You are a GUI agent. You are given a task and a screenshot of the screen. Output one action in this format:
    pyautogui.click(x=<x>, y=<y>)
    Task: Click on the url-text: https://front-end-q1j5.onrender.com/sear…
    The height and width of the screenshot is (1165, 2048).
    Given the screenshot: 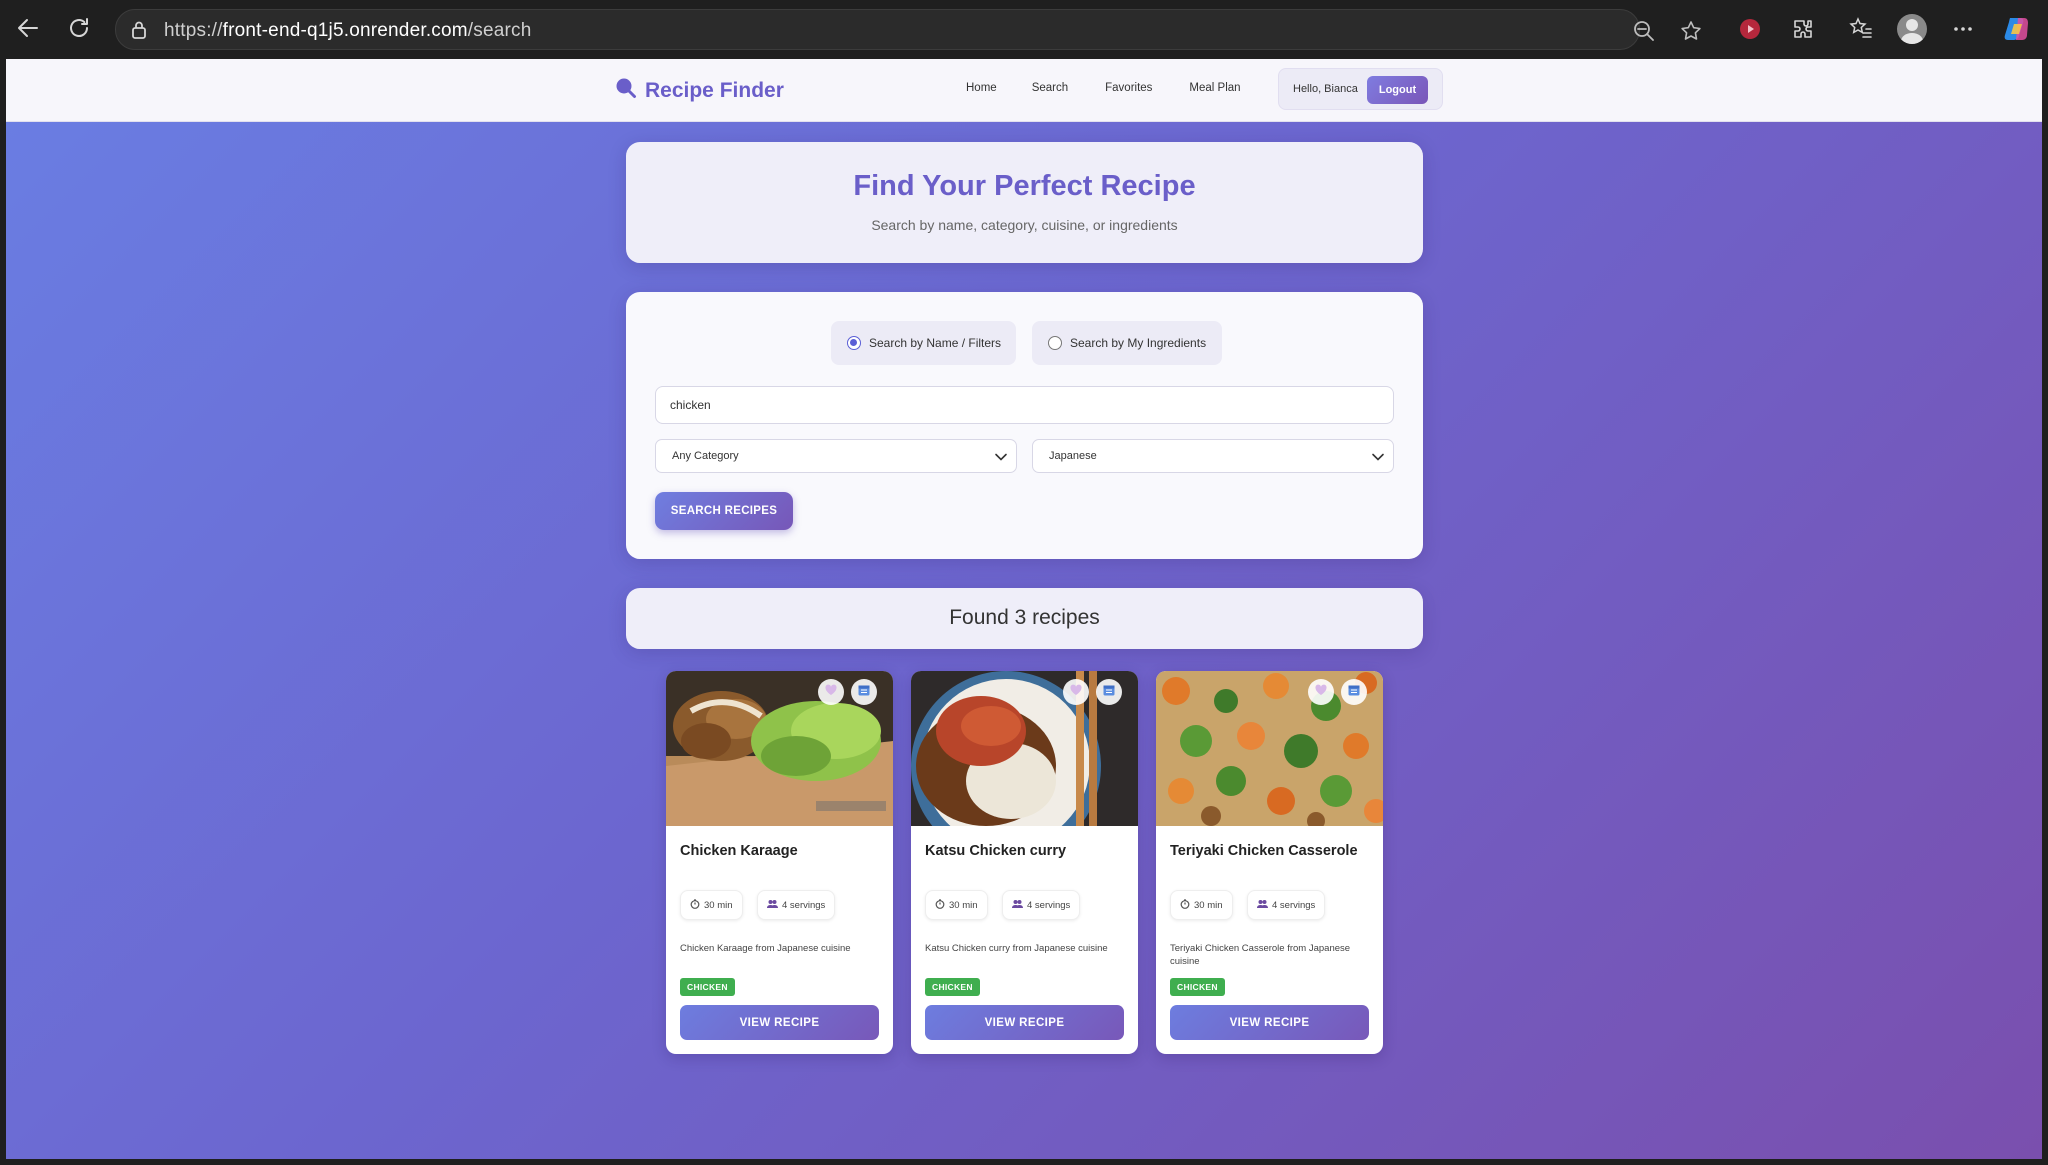 What is the action you would take?
    pyautogui.click(x=348, y=31)
    